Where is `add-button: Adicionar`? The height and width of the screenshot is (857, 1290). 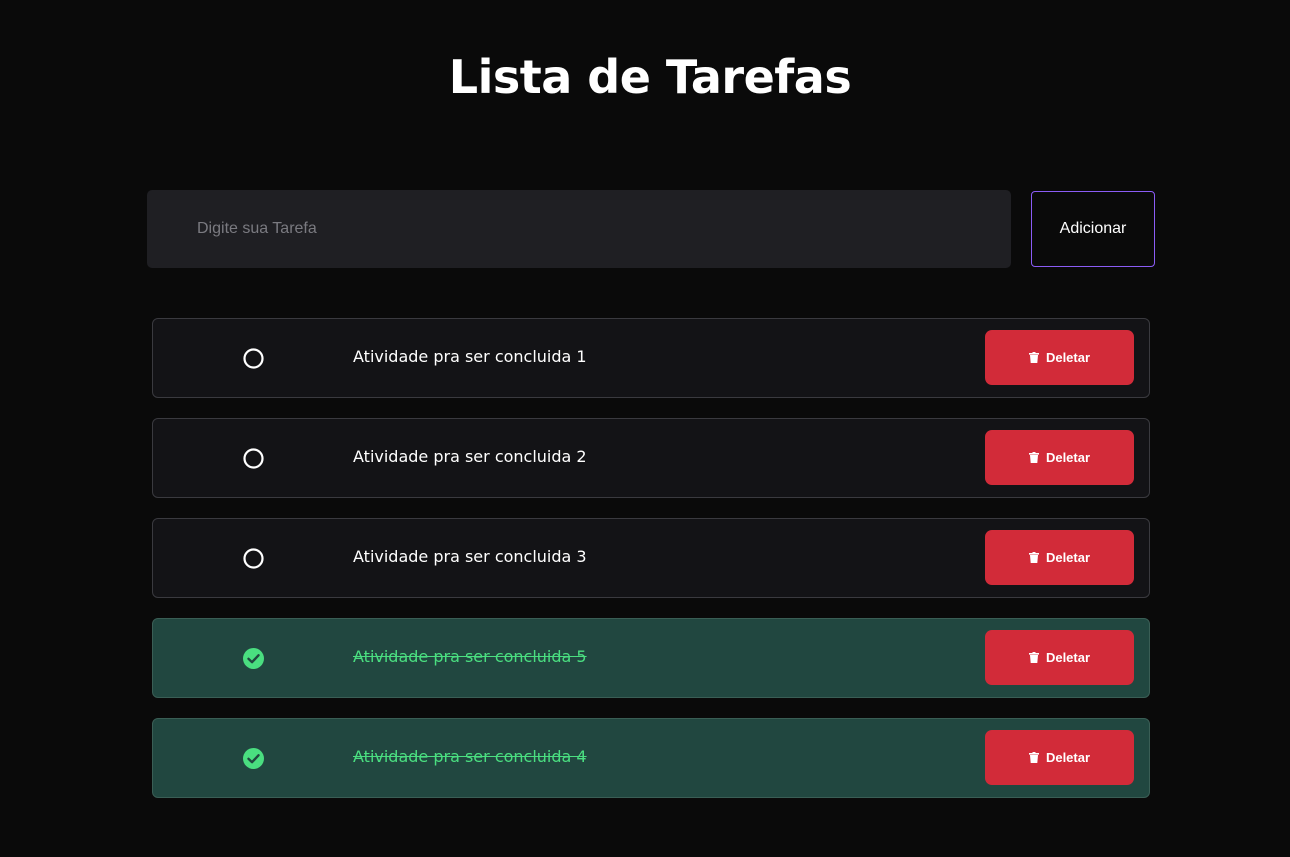
add-button: Adicionar is located at coordinates (1093, 229).